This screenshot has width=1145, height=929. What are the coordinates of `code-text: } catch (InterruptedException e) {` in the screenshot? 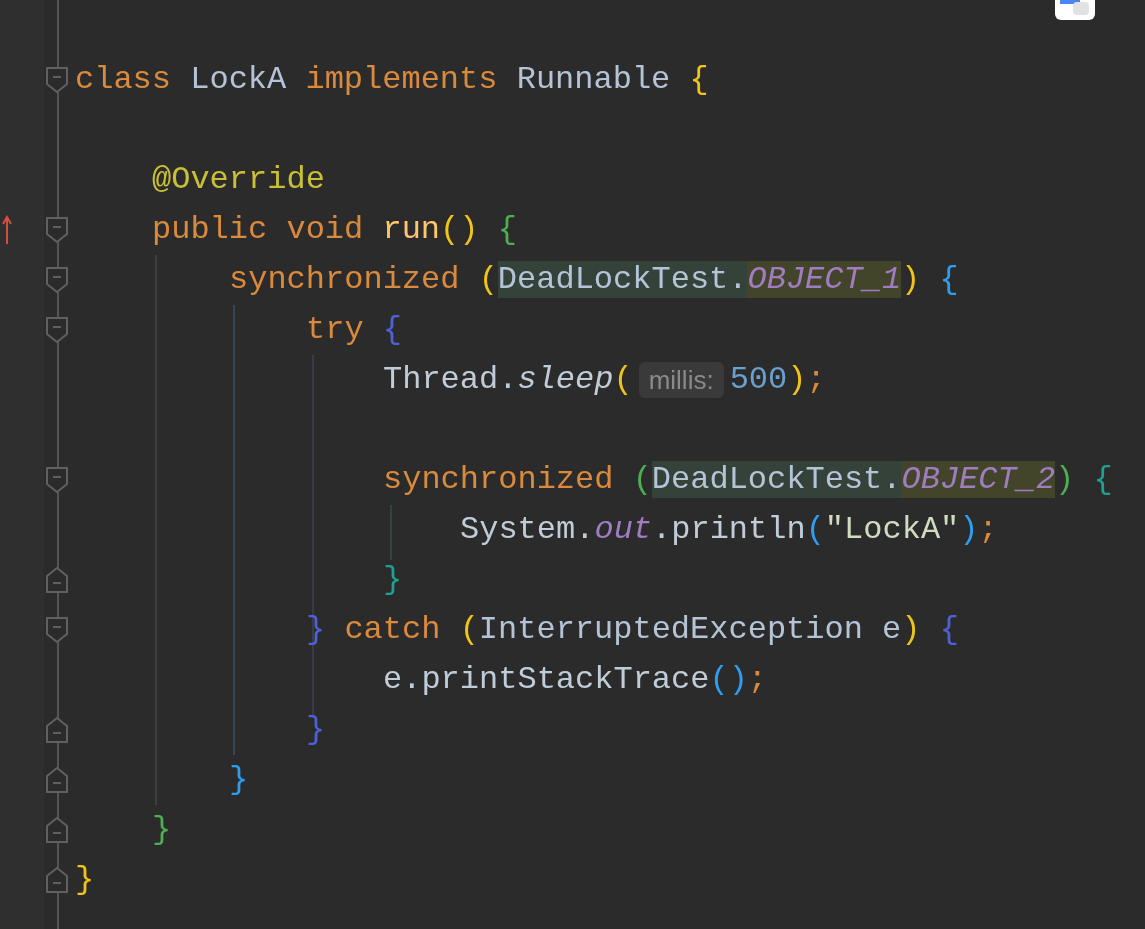 It's located at (632, 630).